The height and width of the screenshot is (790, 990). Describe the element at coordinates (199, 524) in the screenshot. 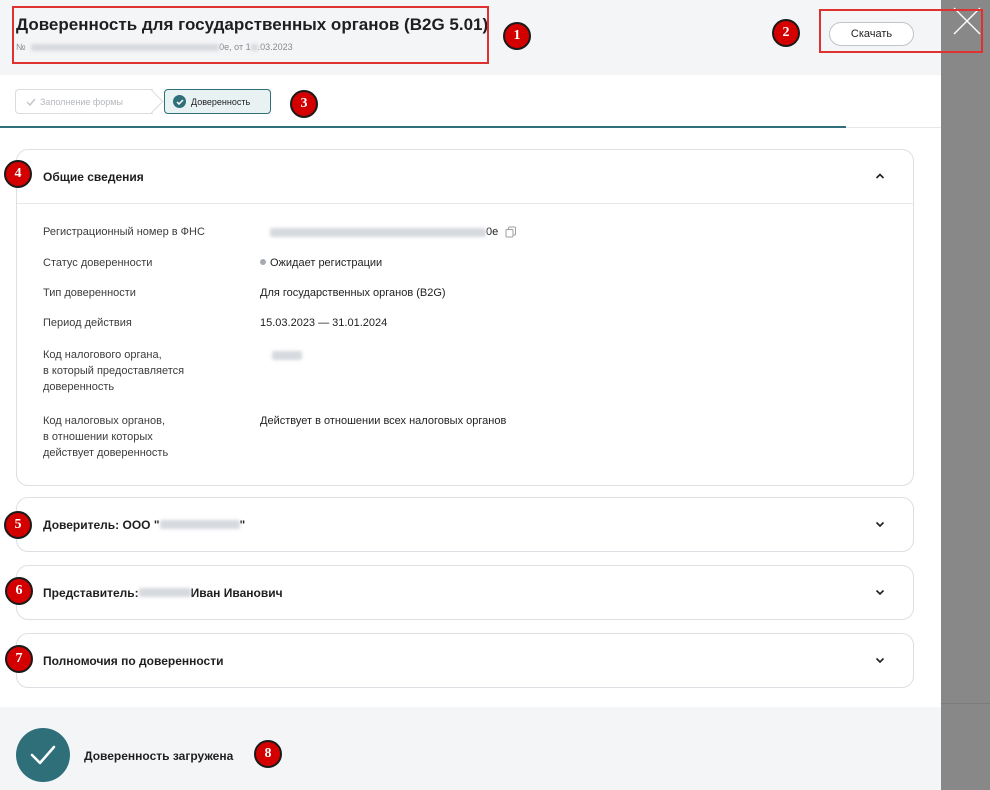

I see `redacted-principal-name` at that location.